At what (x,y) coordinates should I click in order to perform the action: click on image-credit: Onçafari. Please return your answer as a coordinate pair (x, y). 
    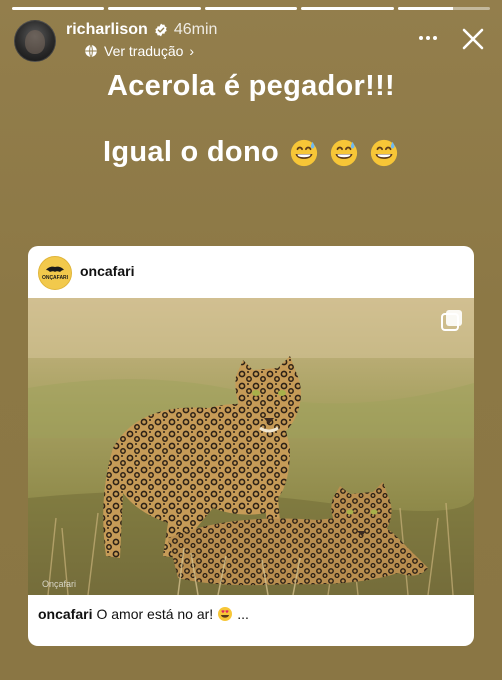
    Looking at the image, I should click on (59, 584).